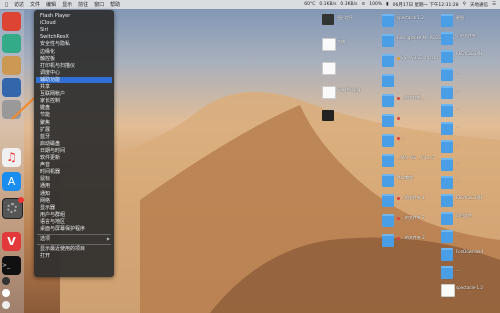 The height and width of the screenshot is (313, 500). I want to click on desktop-item-text: 屏幕快照.jpg, so click(349, 89).